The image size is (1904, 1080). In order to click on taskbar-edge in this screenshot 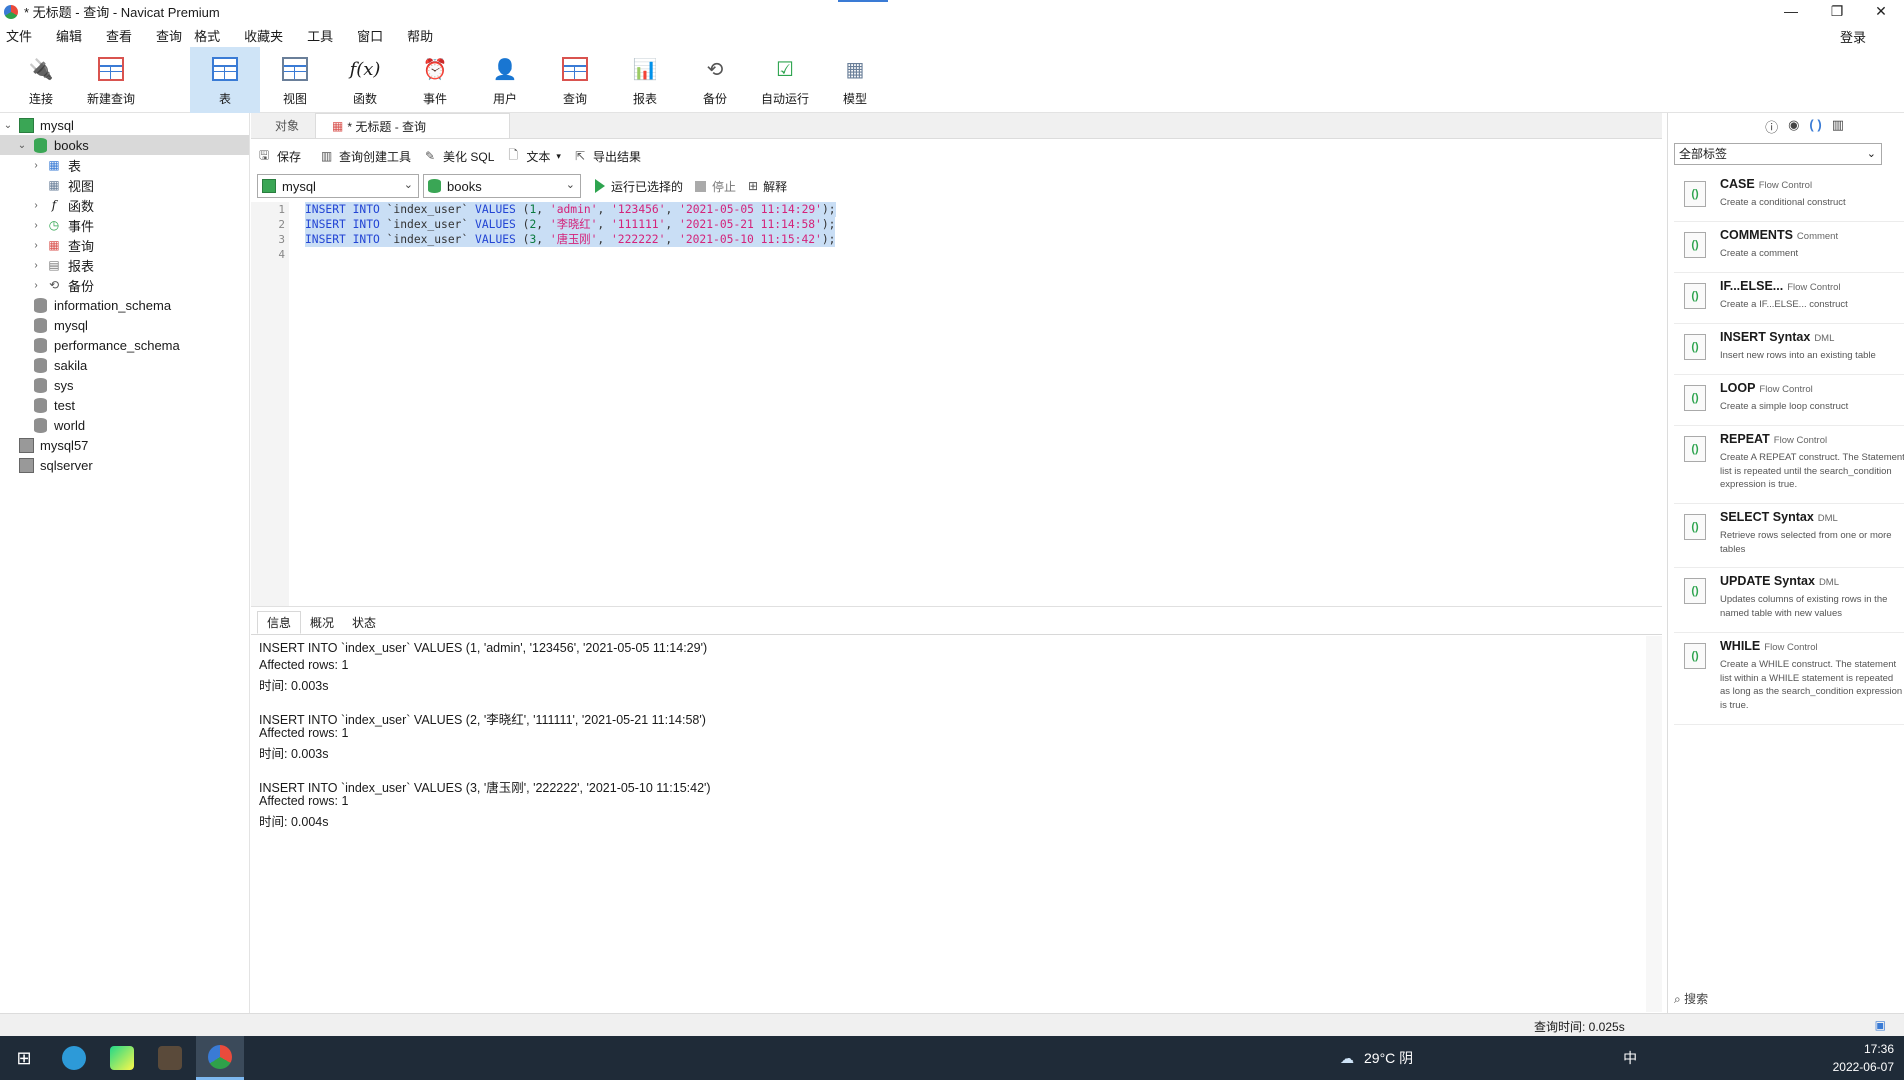, I will do `click(74, 1058)`.